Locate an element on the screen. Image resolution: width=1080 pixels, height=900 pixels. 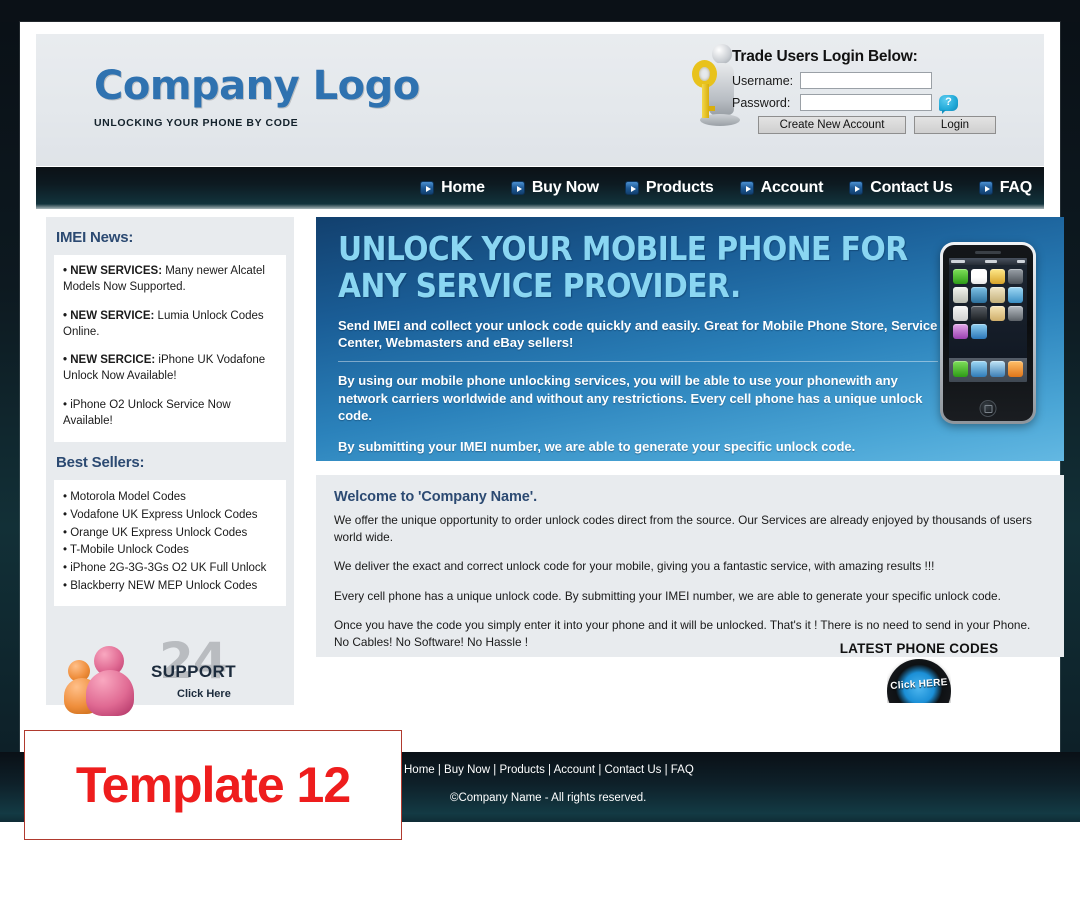
password-row: Password: ? is located at coordinates (877, 104).